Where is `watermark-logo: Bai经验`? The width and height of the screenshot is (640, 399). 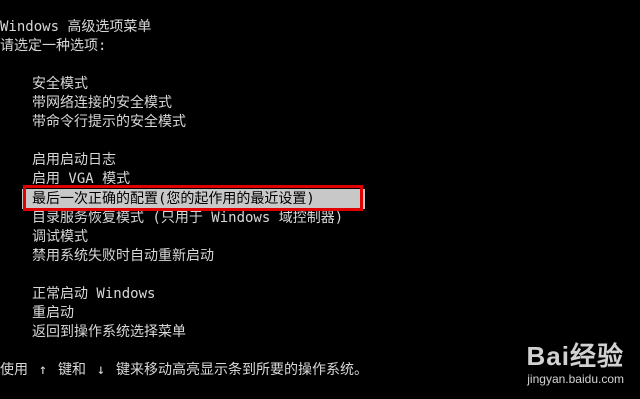 watermark-logo: Bai经验 is located at coordinates (575, 356).